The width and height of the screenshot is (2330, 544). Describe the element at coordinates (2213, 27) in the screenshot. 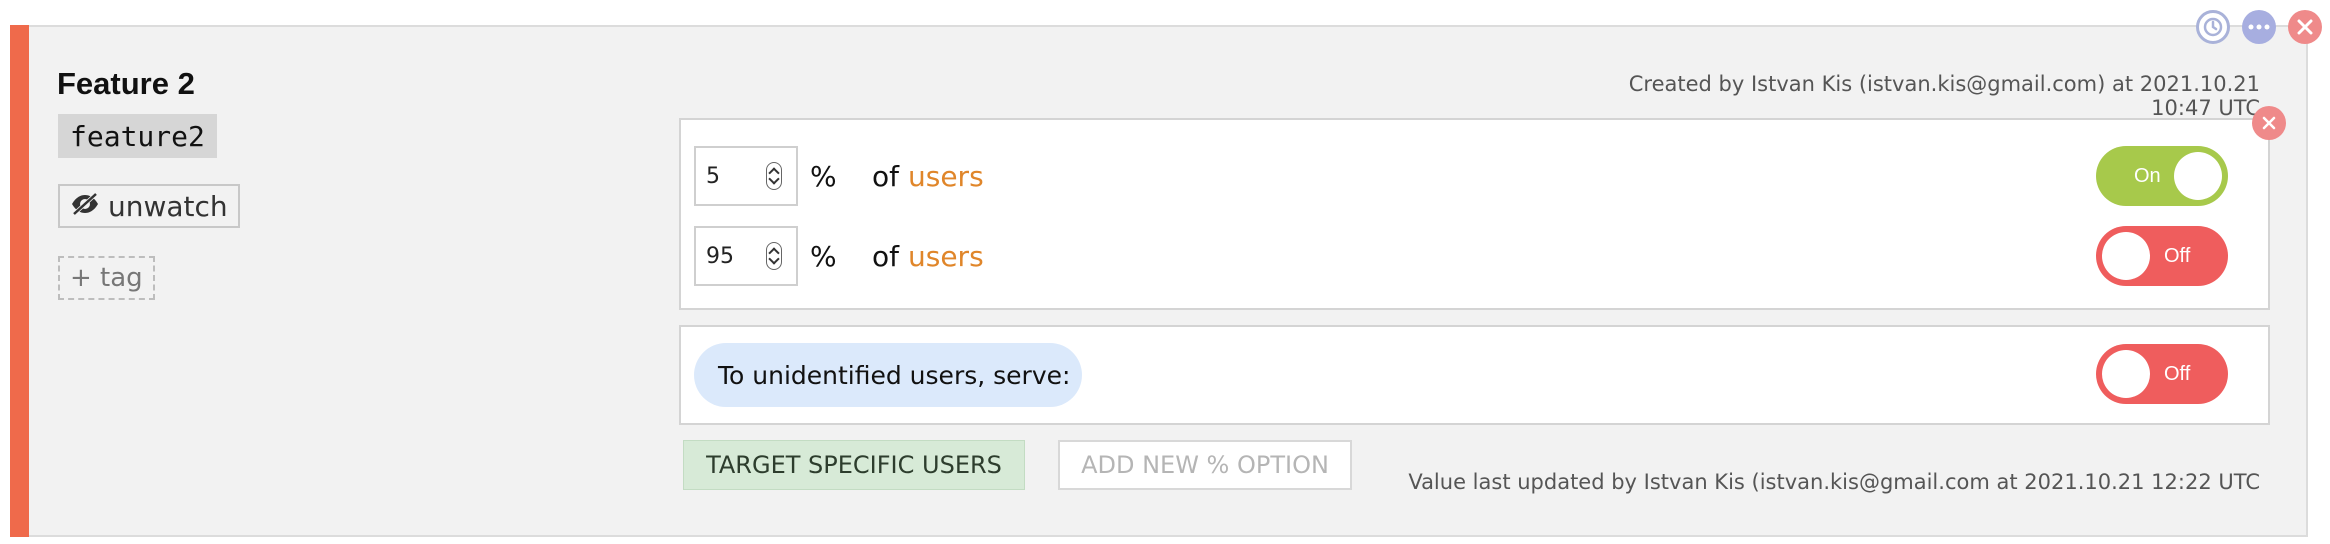

I see `history-icon` at that location.